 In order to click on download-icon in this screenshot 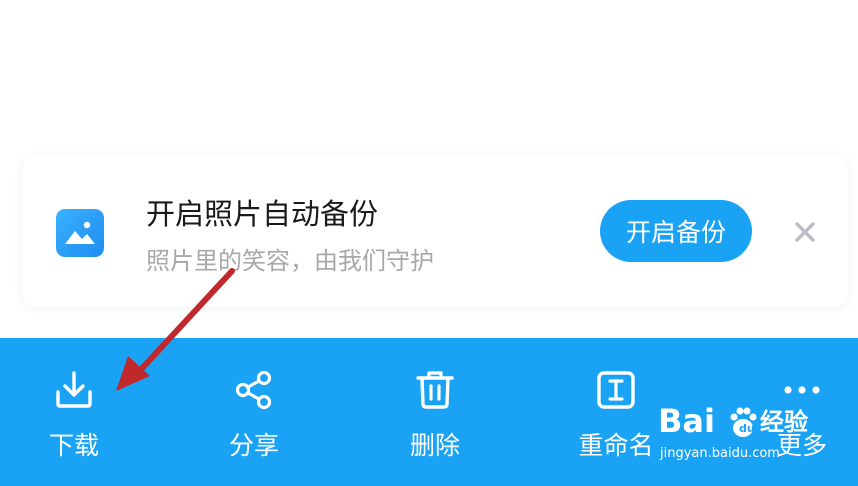, I will do `click(74, 390)`.